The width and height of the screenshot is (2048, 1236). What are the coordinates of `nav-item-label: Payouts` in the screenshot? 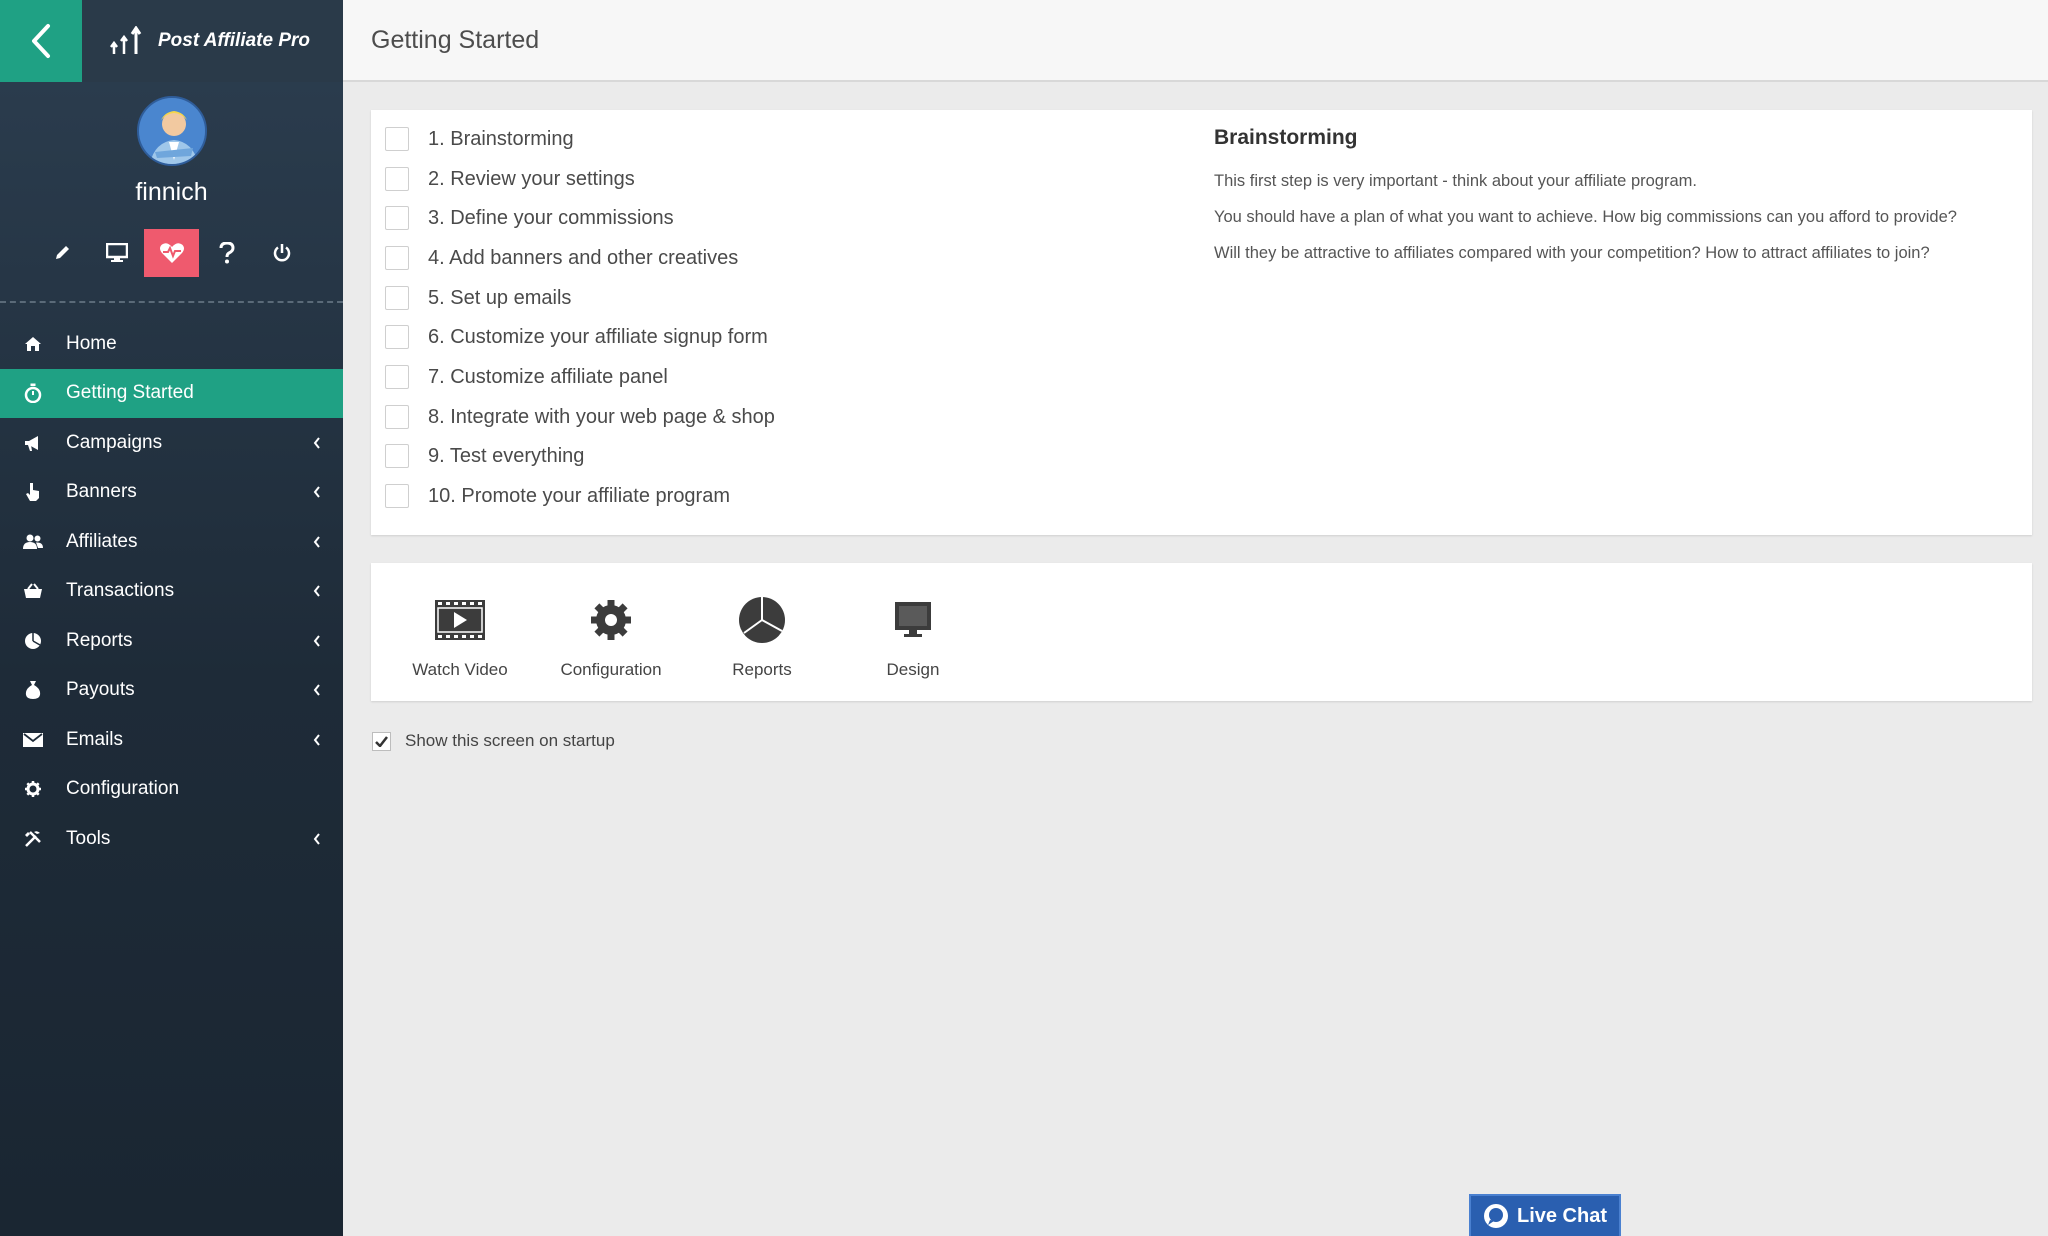 It's located at (100, 690).